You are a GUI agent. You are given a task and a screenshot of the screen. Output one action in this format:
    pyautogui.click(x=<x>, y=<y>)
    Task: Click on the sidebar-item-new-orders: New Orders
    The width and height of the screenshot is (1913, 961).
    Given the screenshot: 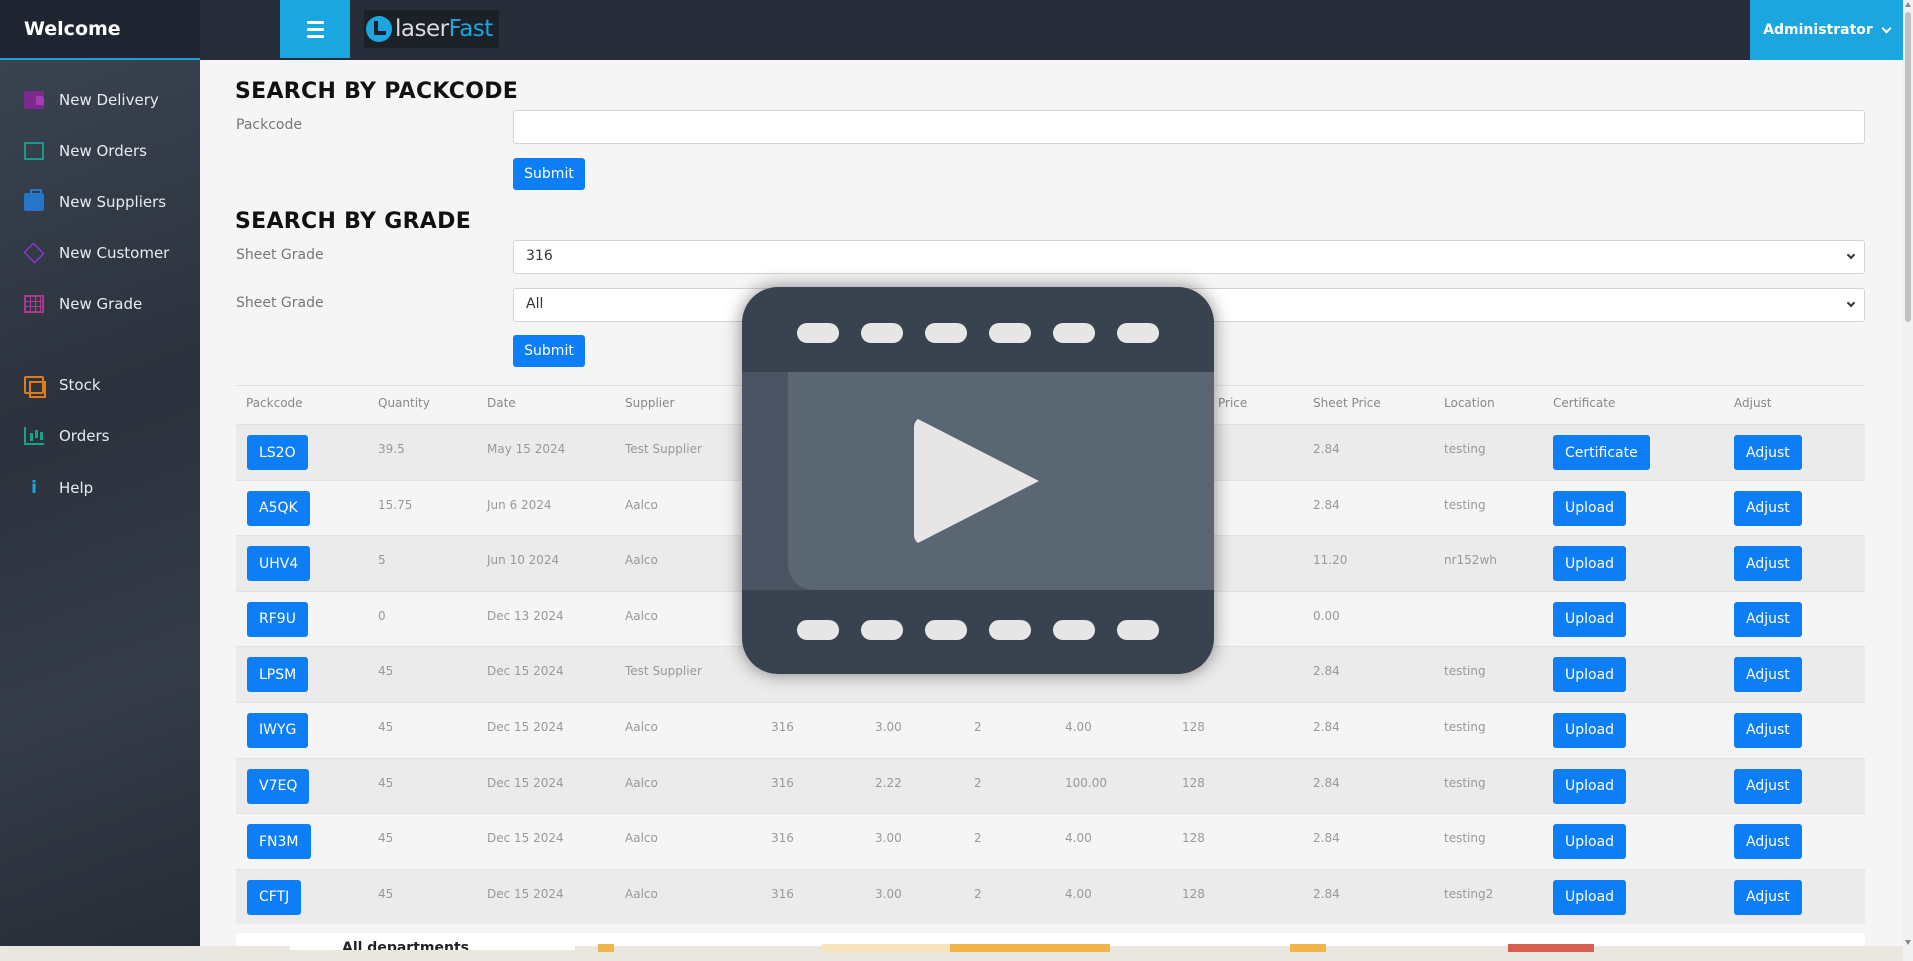 What is the action you would take?
    pyautogui.click(x=85, y=151)
    